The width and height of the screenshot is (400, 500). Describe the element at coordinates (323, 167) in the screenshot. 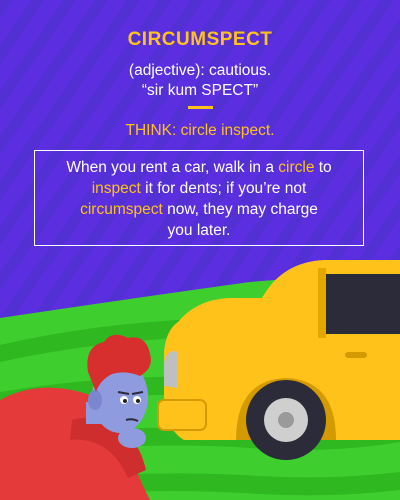

I see `sentence-part: to` at that location.